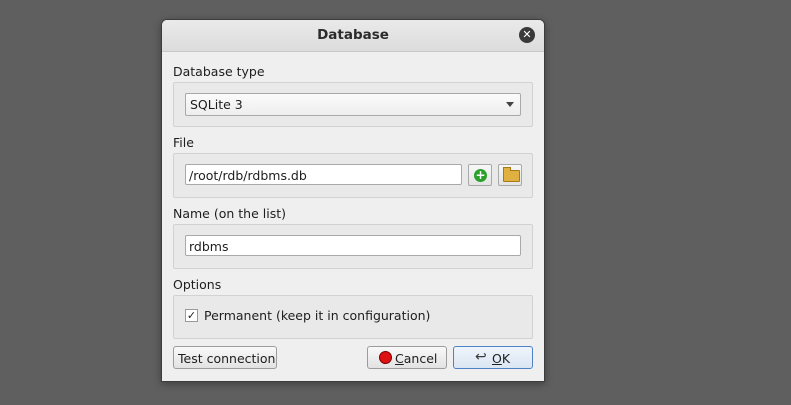  What do you see at coordinates (183, 142) in the screenshot?
I see `file-label: File` at bounding box center [183, 142].